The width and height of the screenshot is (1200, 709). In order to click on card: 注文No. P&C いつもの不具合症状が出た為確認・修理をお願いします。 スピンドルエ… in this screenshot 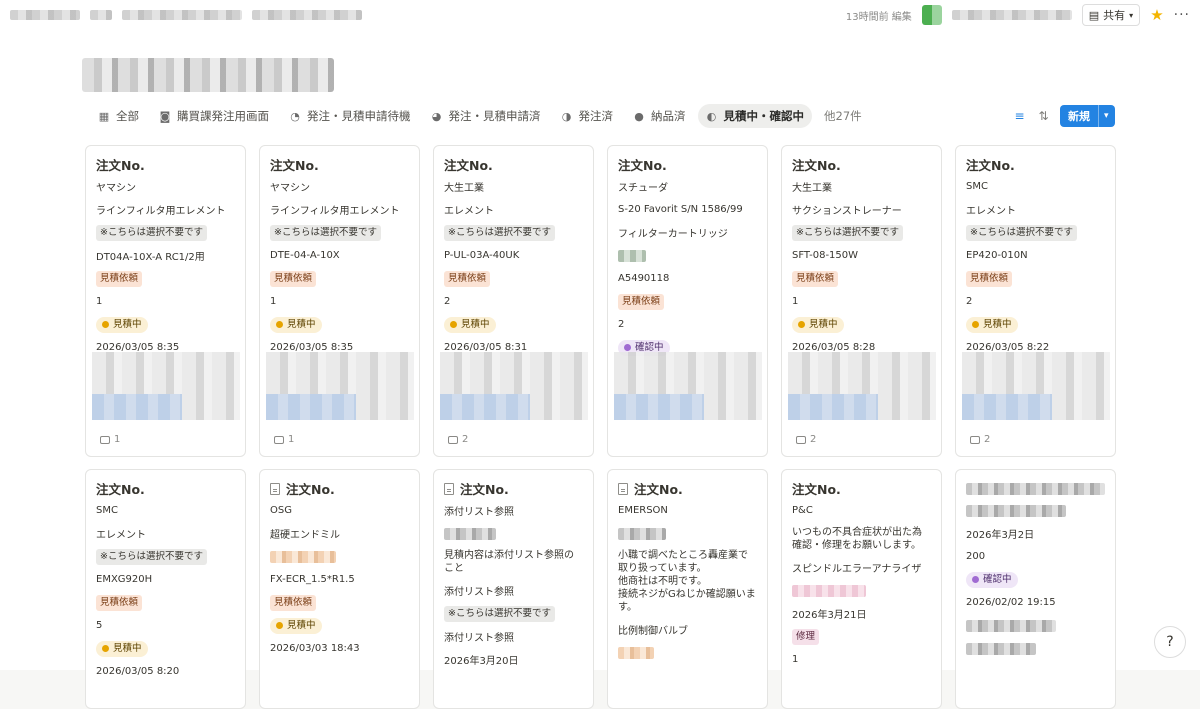, I will do `click(861, 589)`.